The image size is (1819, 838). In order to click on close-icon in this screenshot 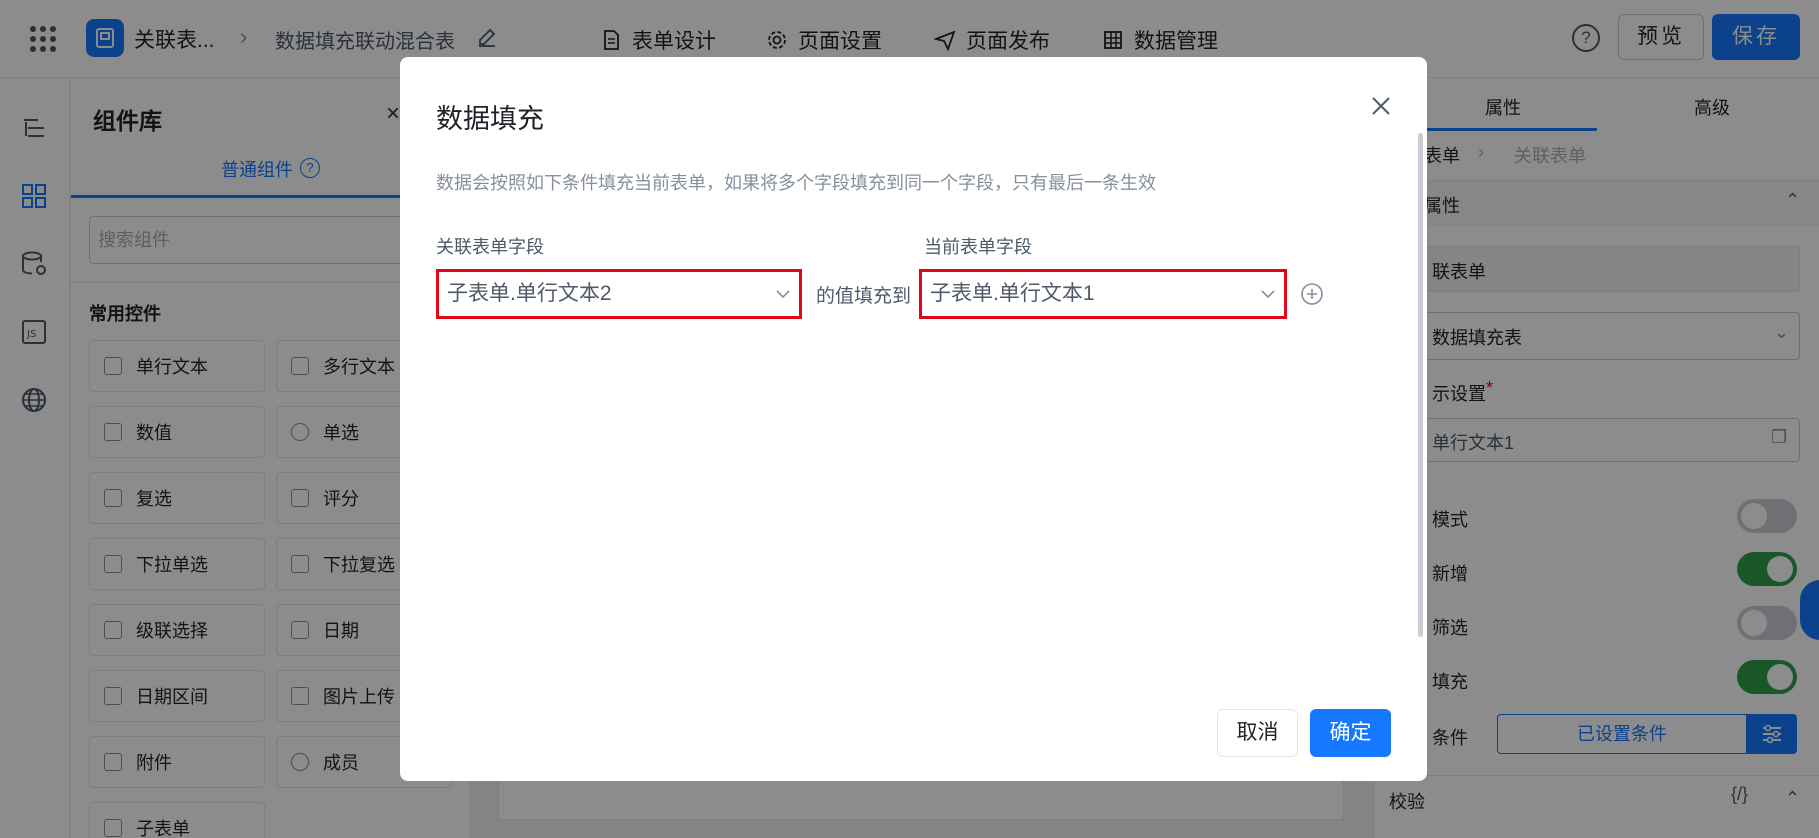, I will do `click(1381, 106)`.